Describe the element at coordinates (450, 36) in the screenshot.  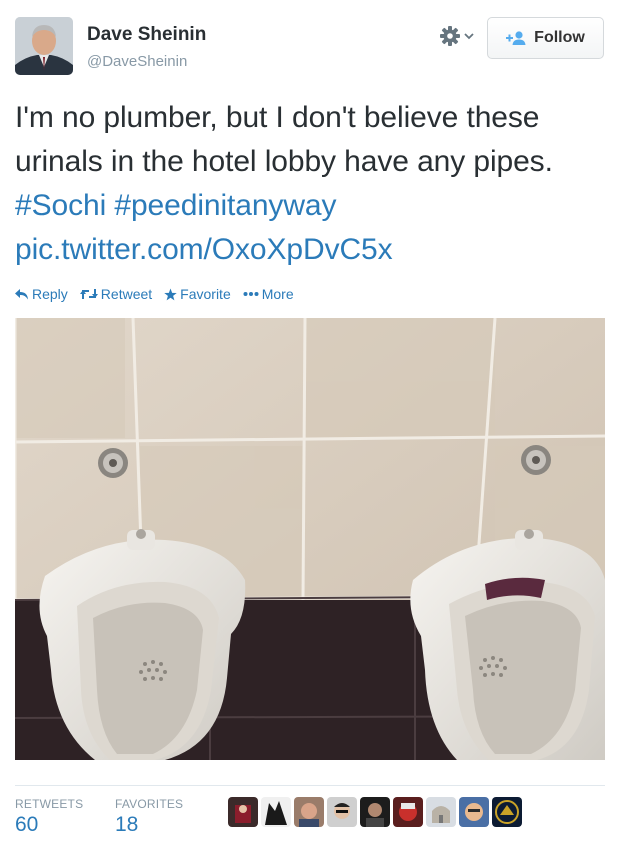
I see `gear-icon` at that location.